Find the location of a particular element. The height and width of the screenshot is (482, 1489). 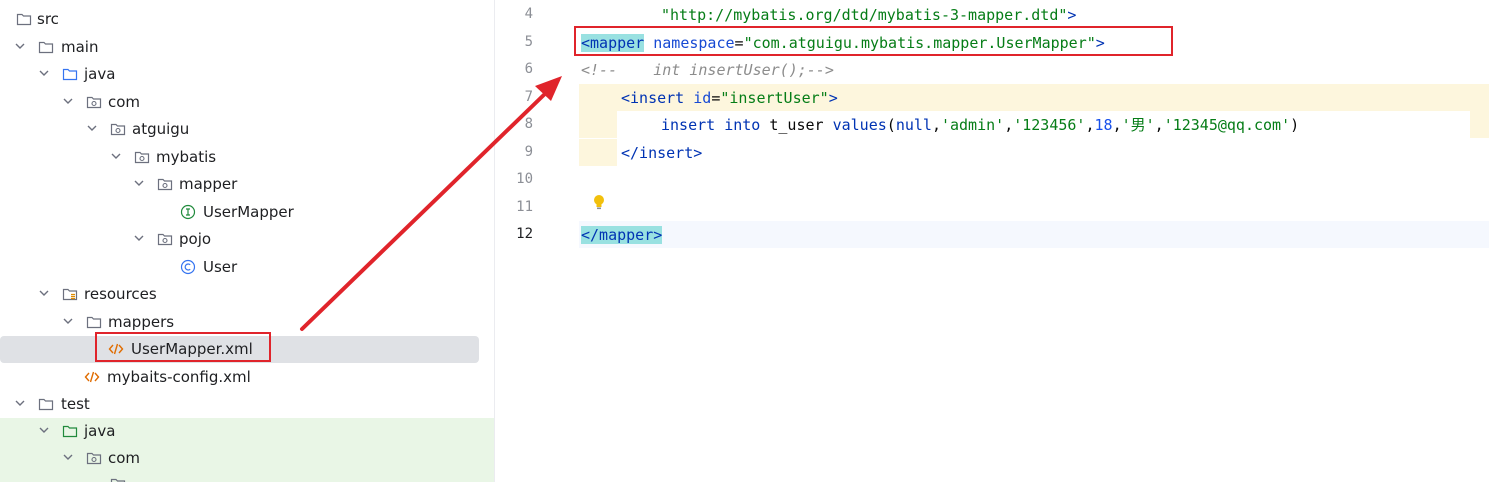

sql-string: '男' is located at coordinates (1138, 125).